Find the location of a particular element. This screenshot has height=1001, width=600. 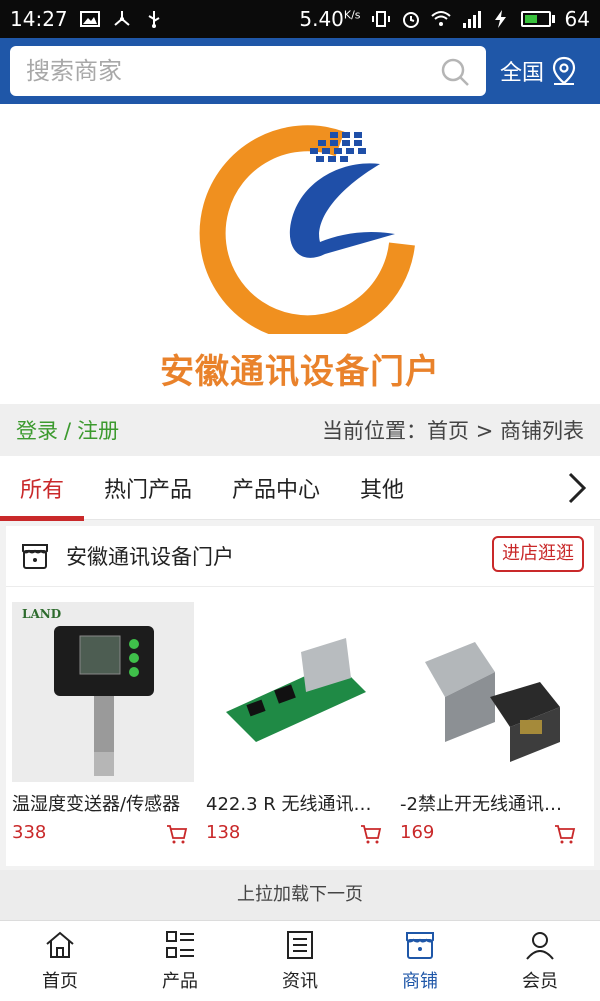

info-bar: 登录 / 注册 当前位置：首页 > 商铺列表 is located at coordinates (300, 430).